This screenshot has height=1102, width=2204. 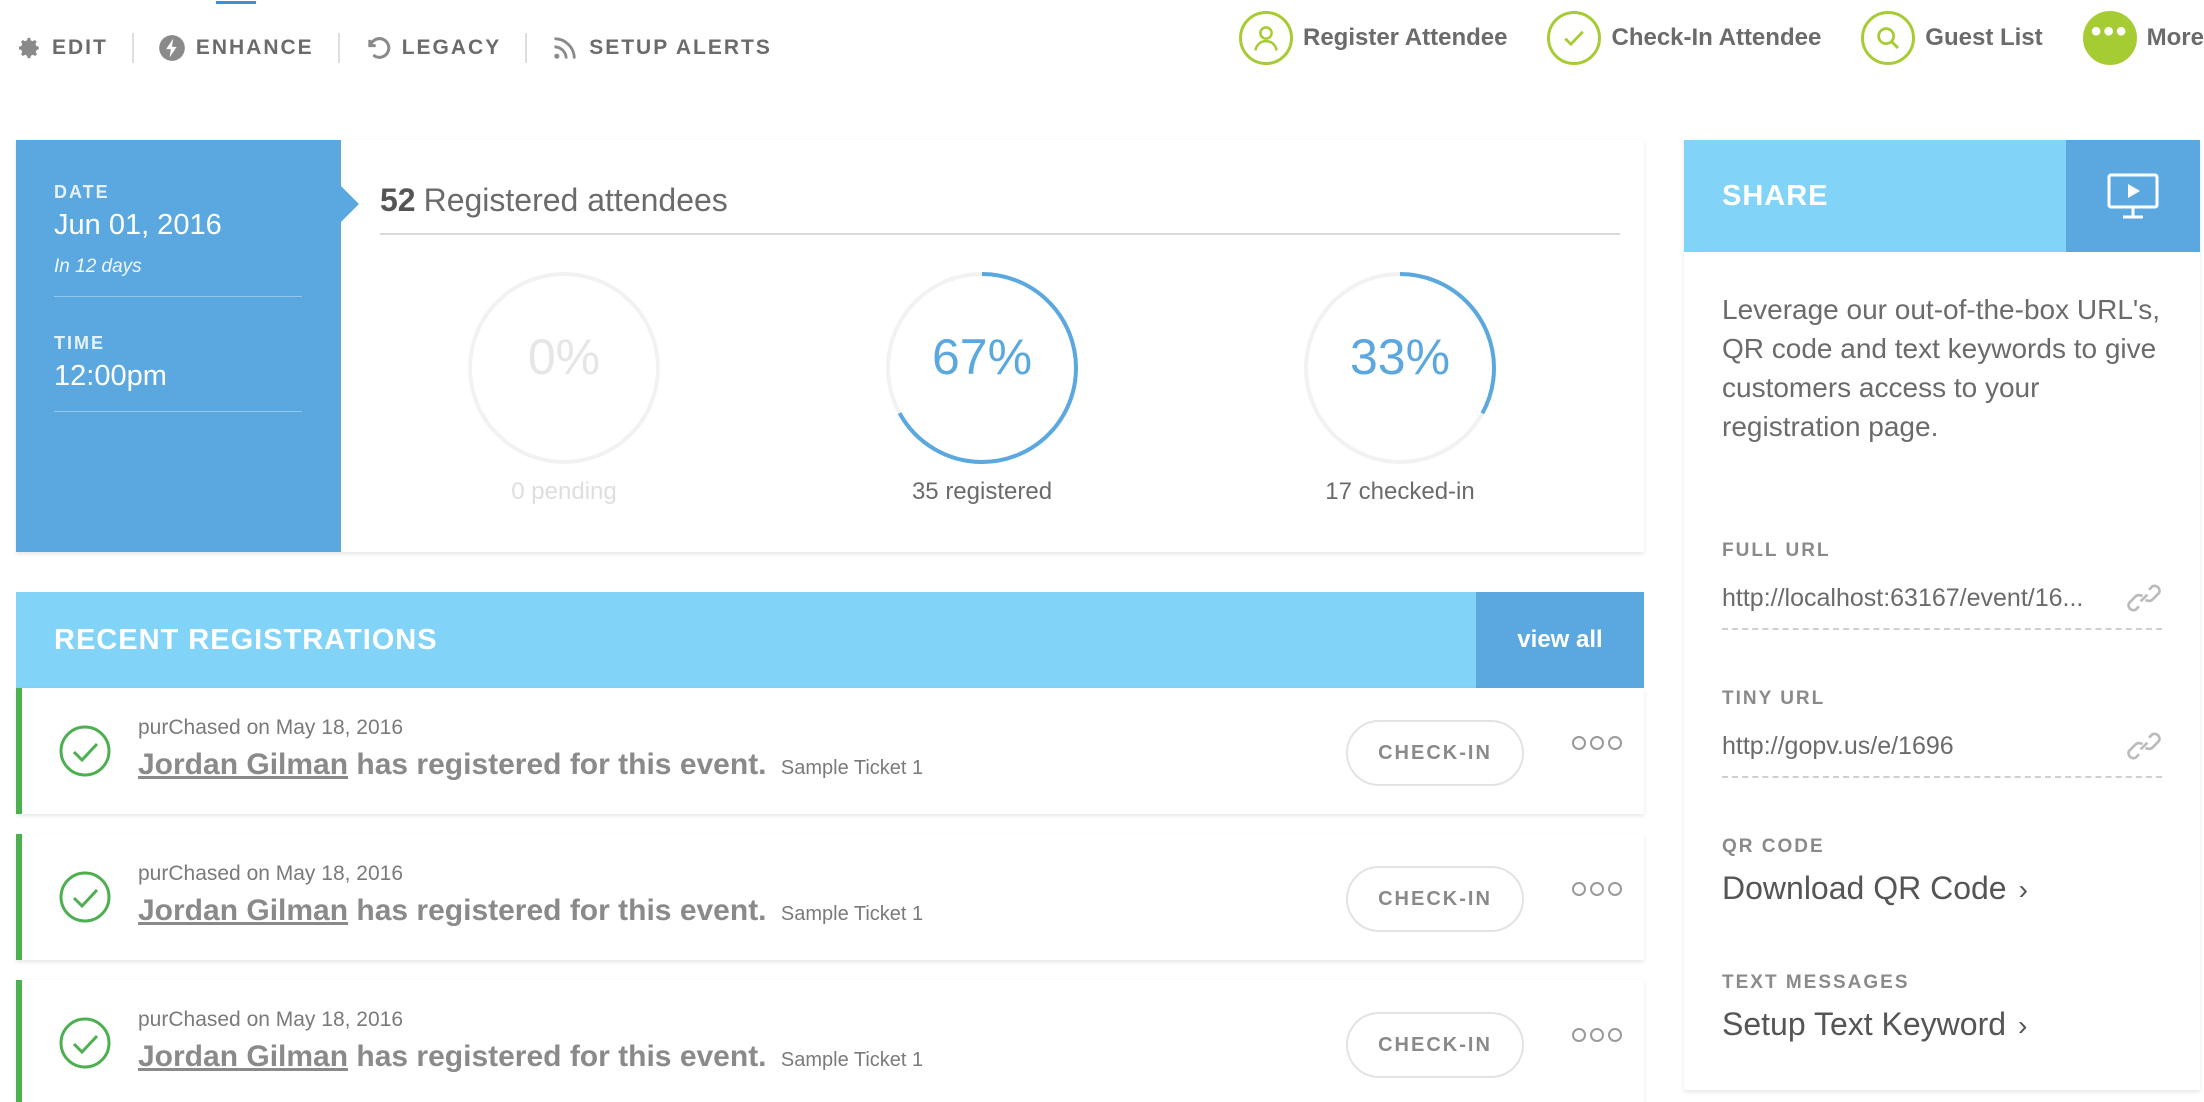 What do you see at coordinates (1984, 37) in the screenshot?
I see `guest-list-label: Guest List` at bounding box center [1984, 37].